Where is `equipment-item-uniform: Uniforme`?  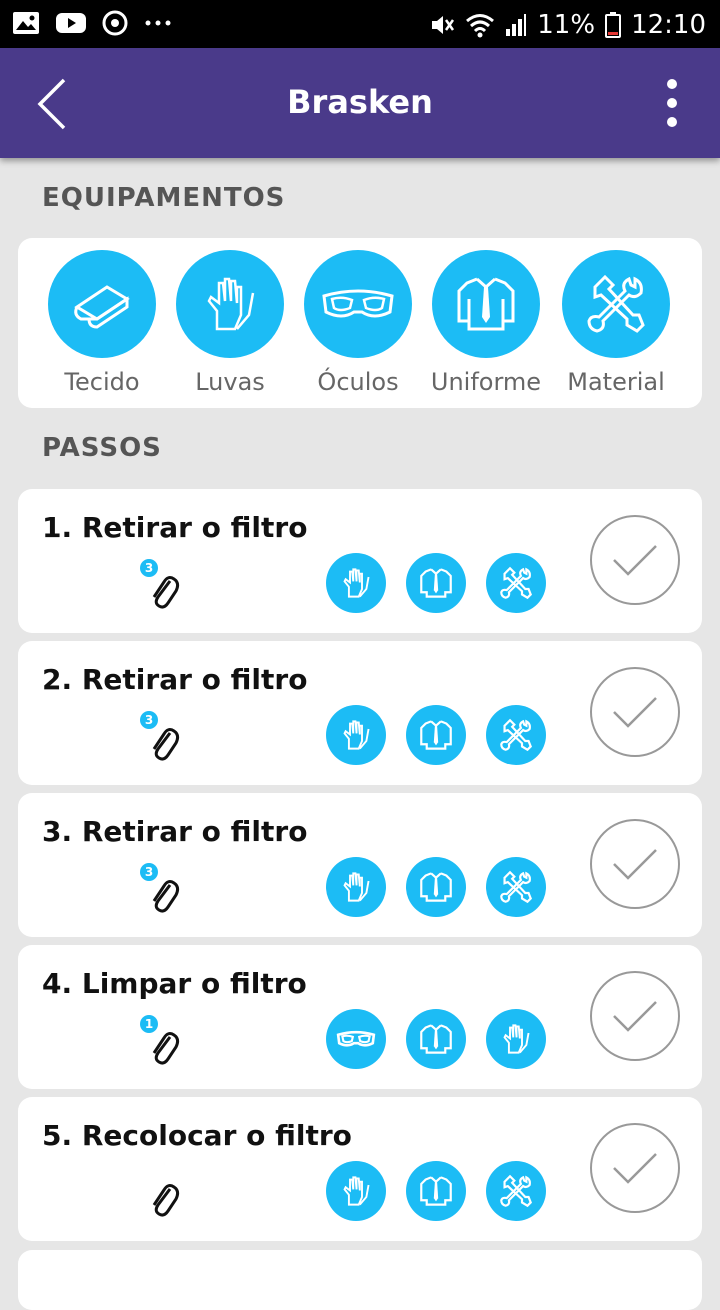 equipment-item-uniform: Uniforme is located at coordinates (486, 323).